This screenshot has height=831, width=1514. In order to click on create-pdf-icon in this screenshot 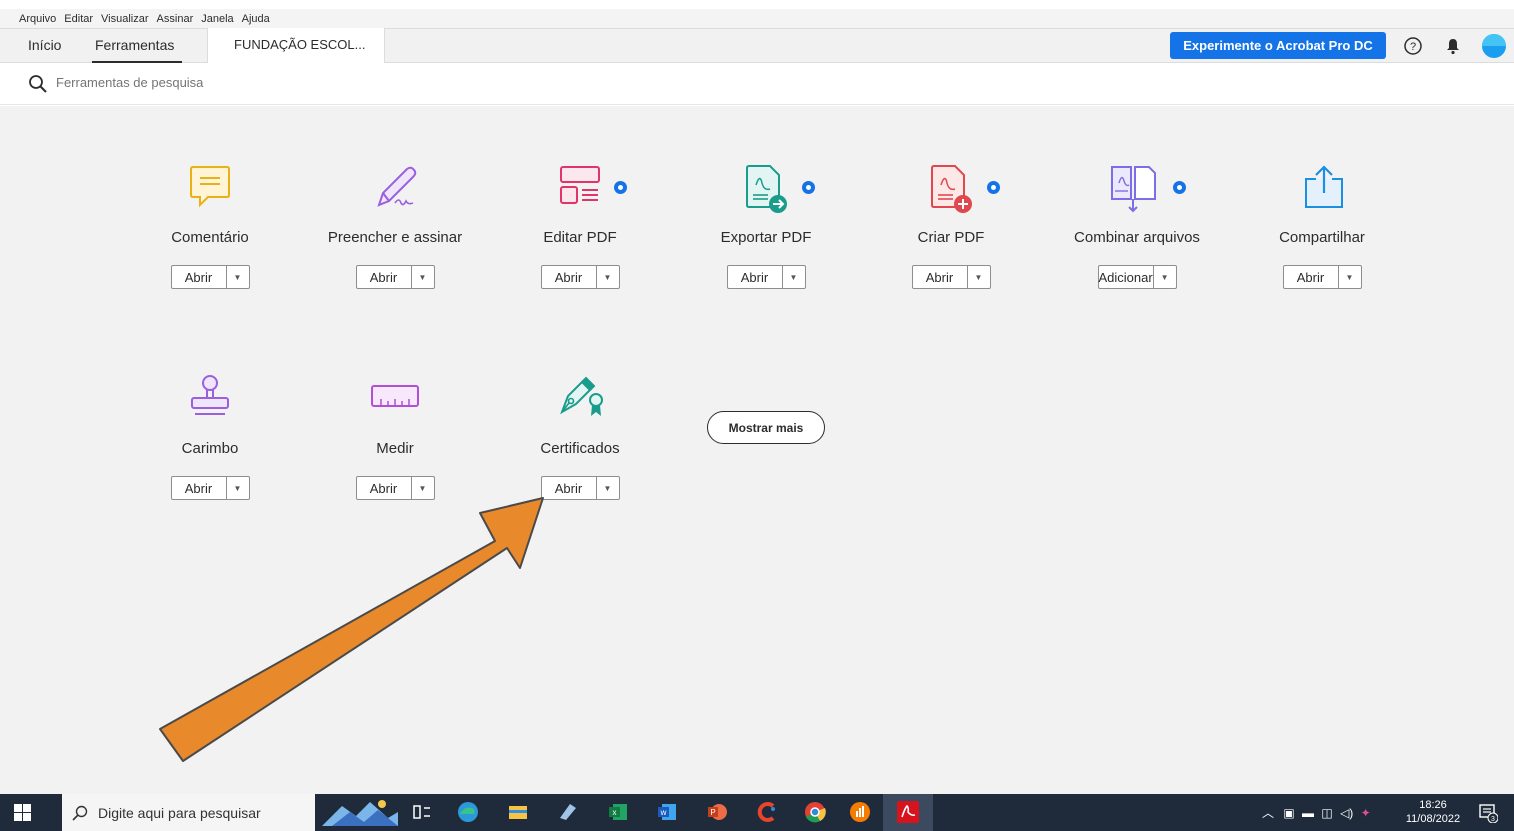, I will do `click(953, 189)`.